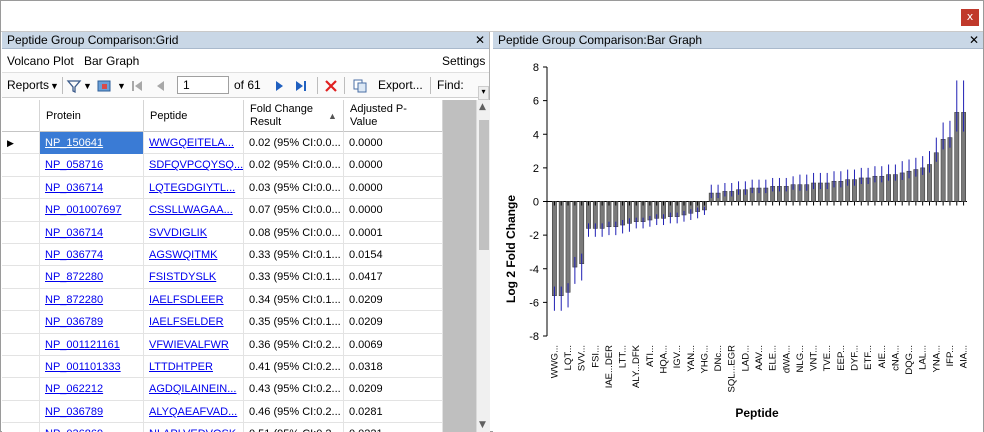 The width and height of the screenshot is (984, 432). What do you see at coordinates (28, 85) in the screenshot?
I see `reports-dropdown: Reports` at bounding box center [28, 85].